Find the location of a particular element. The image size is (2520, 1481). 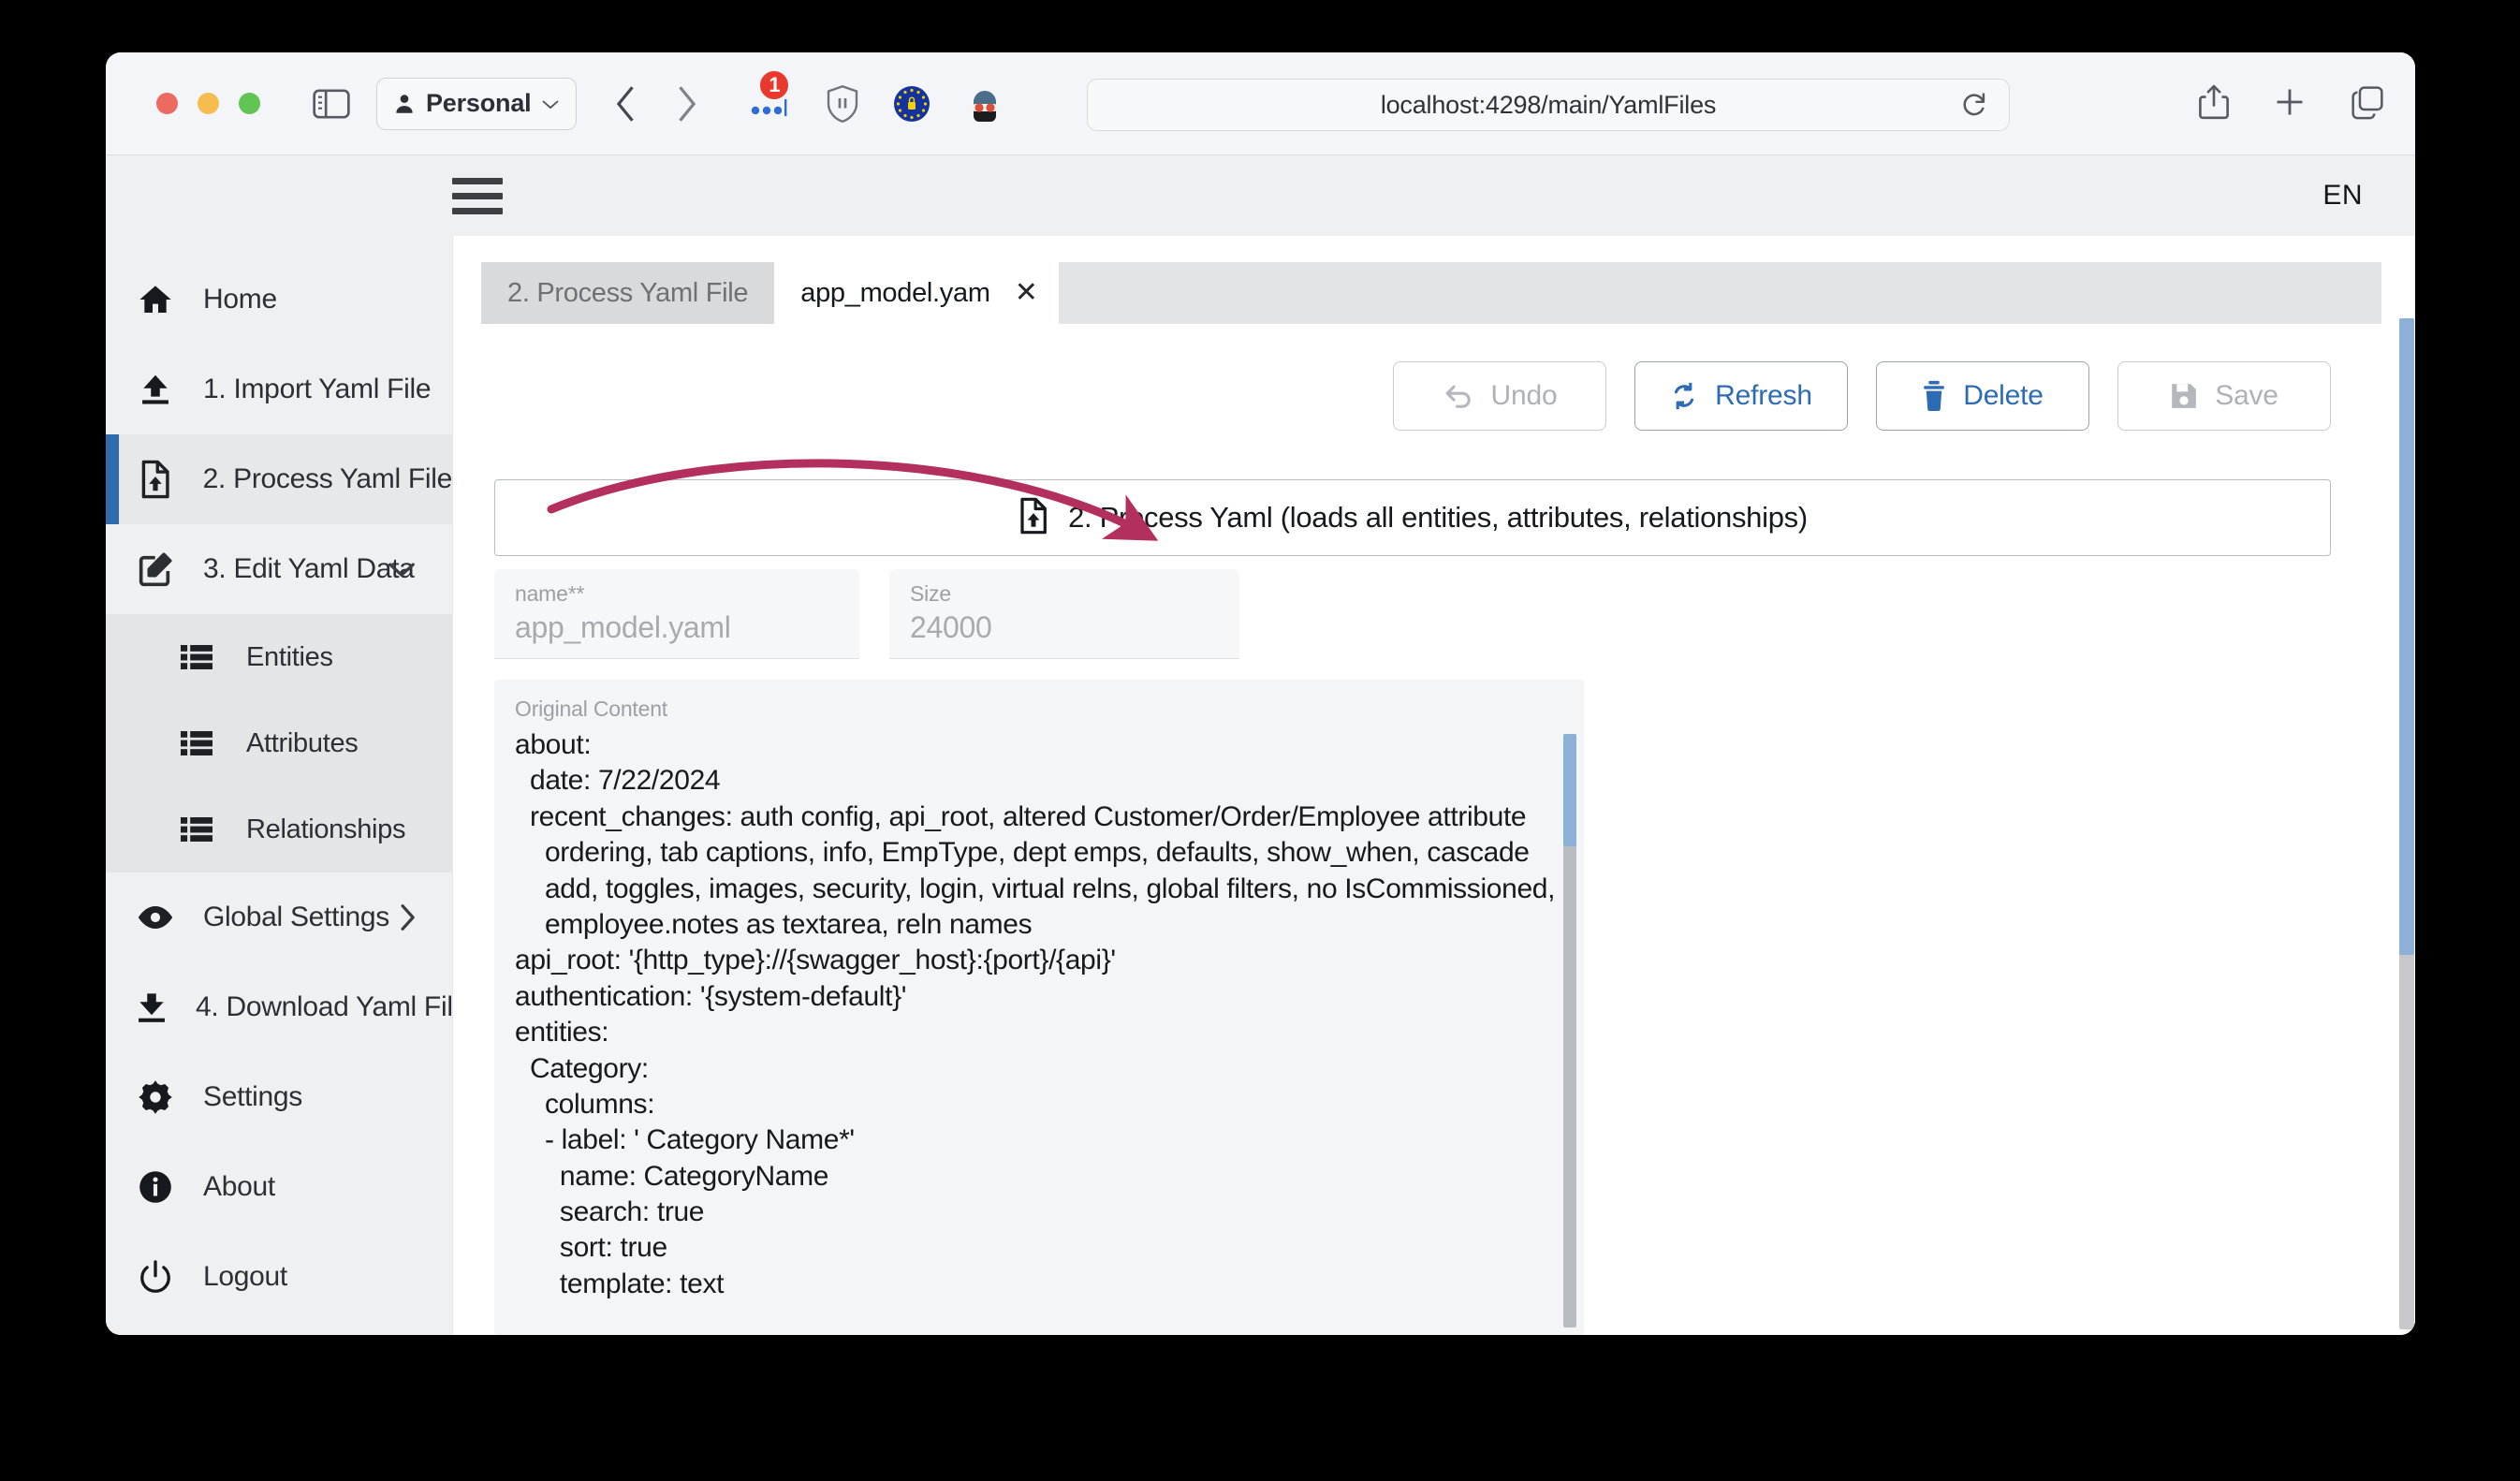

chevron-right-icon is located at coordinates (407, 917).